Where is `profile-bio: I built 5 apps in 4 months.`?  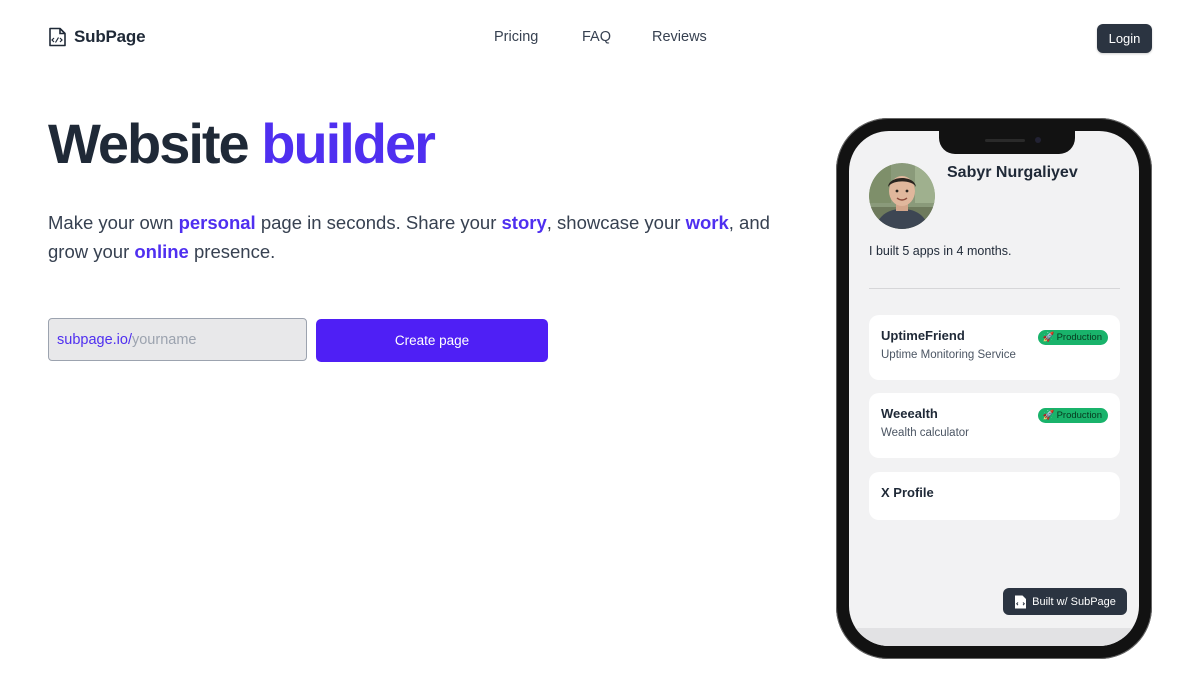 profile-bio: I built 5 apps in 4 months. is located at coordinates (940, 251).